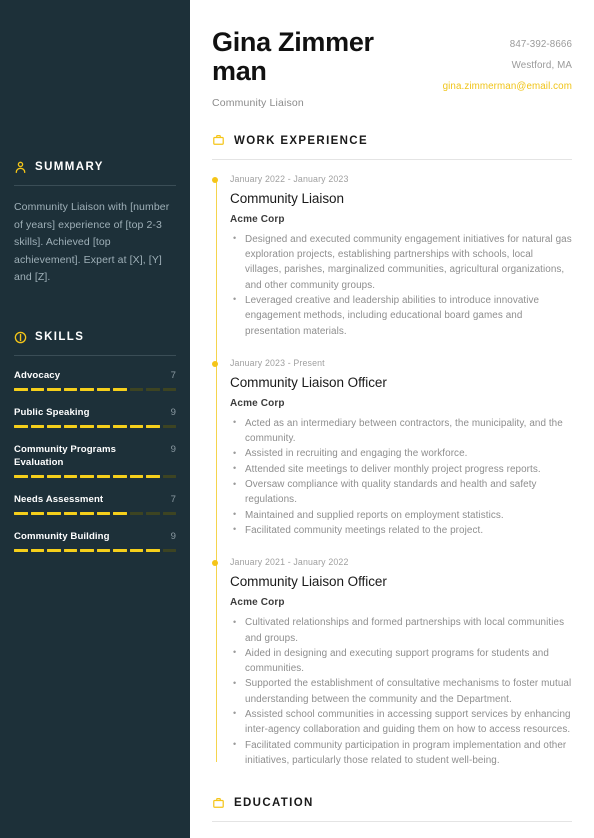 The width and height of the screenshot is (594, 838). I want to click on skill-item: Advocacy 7, so click(95, 380).